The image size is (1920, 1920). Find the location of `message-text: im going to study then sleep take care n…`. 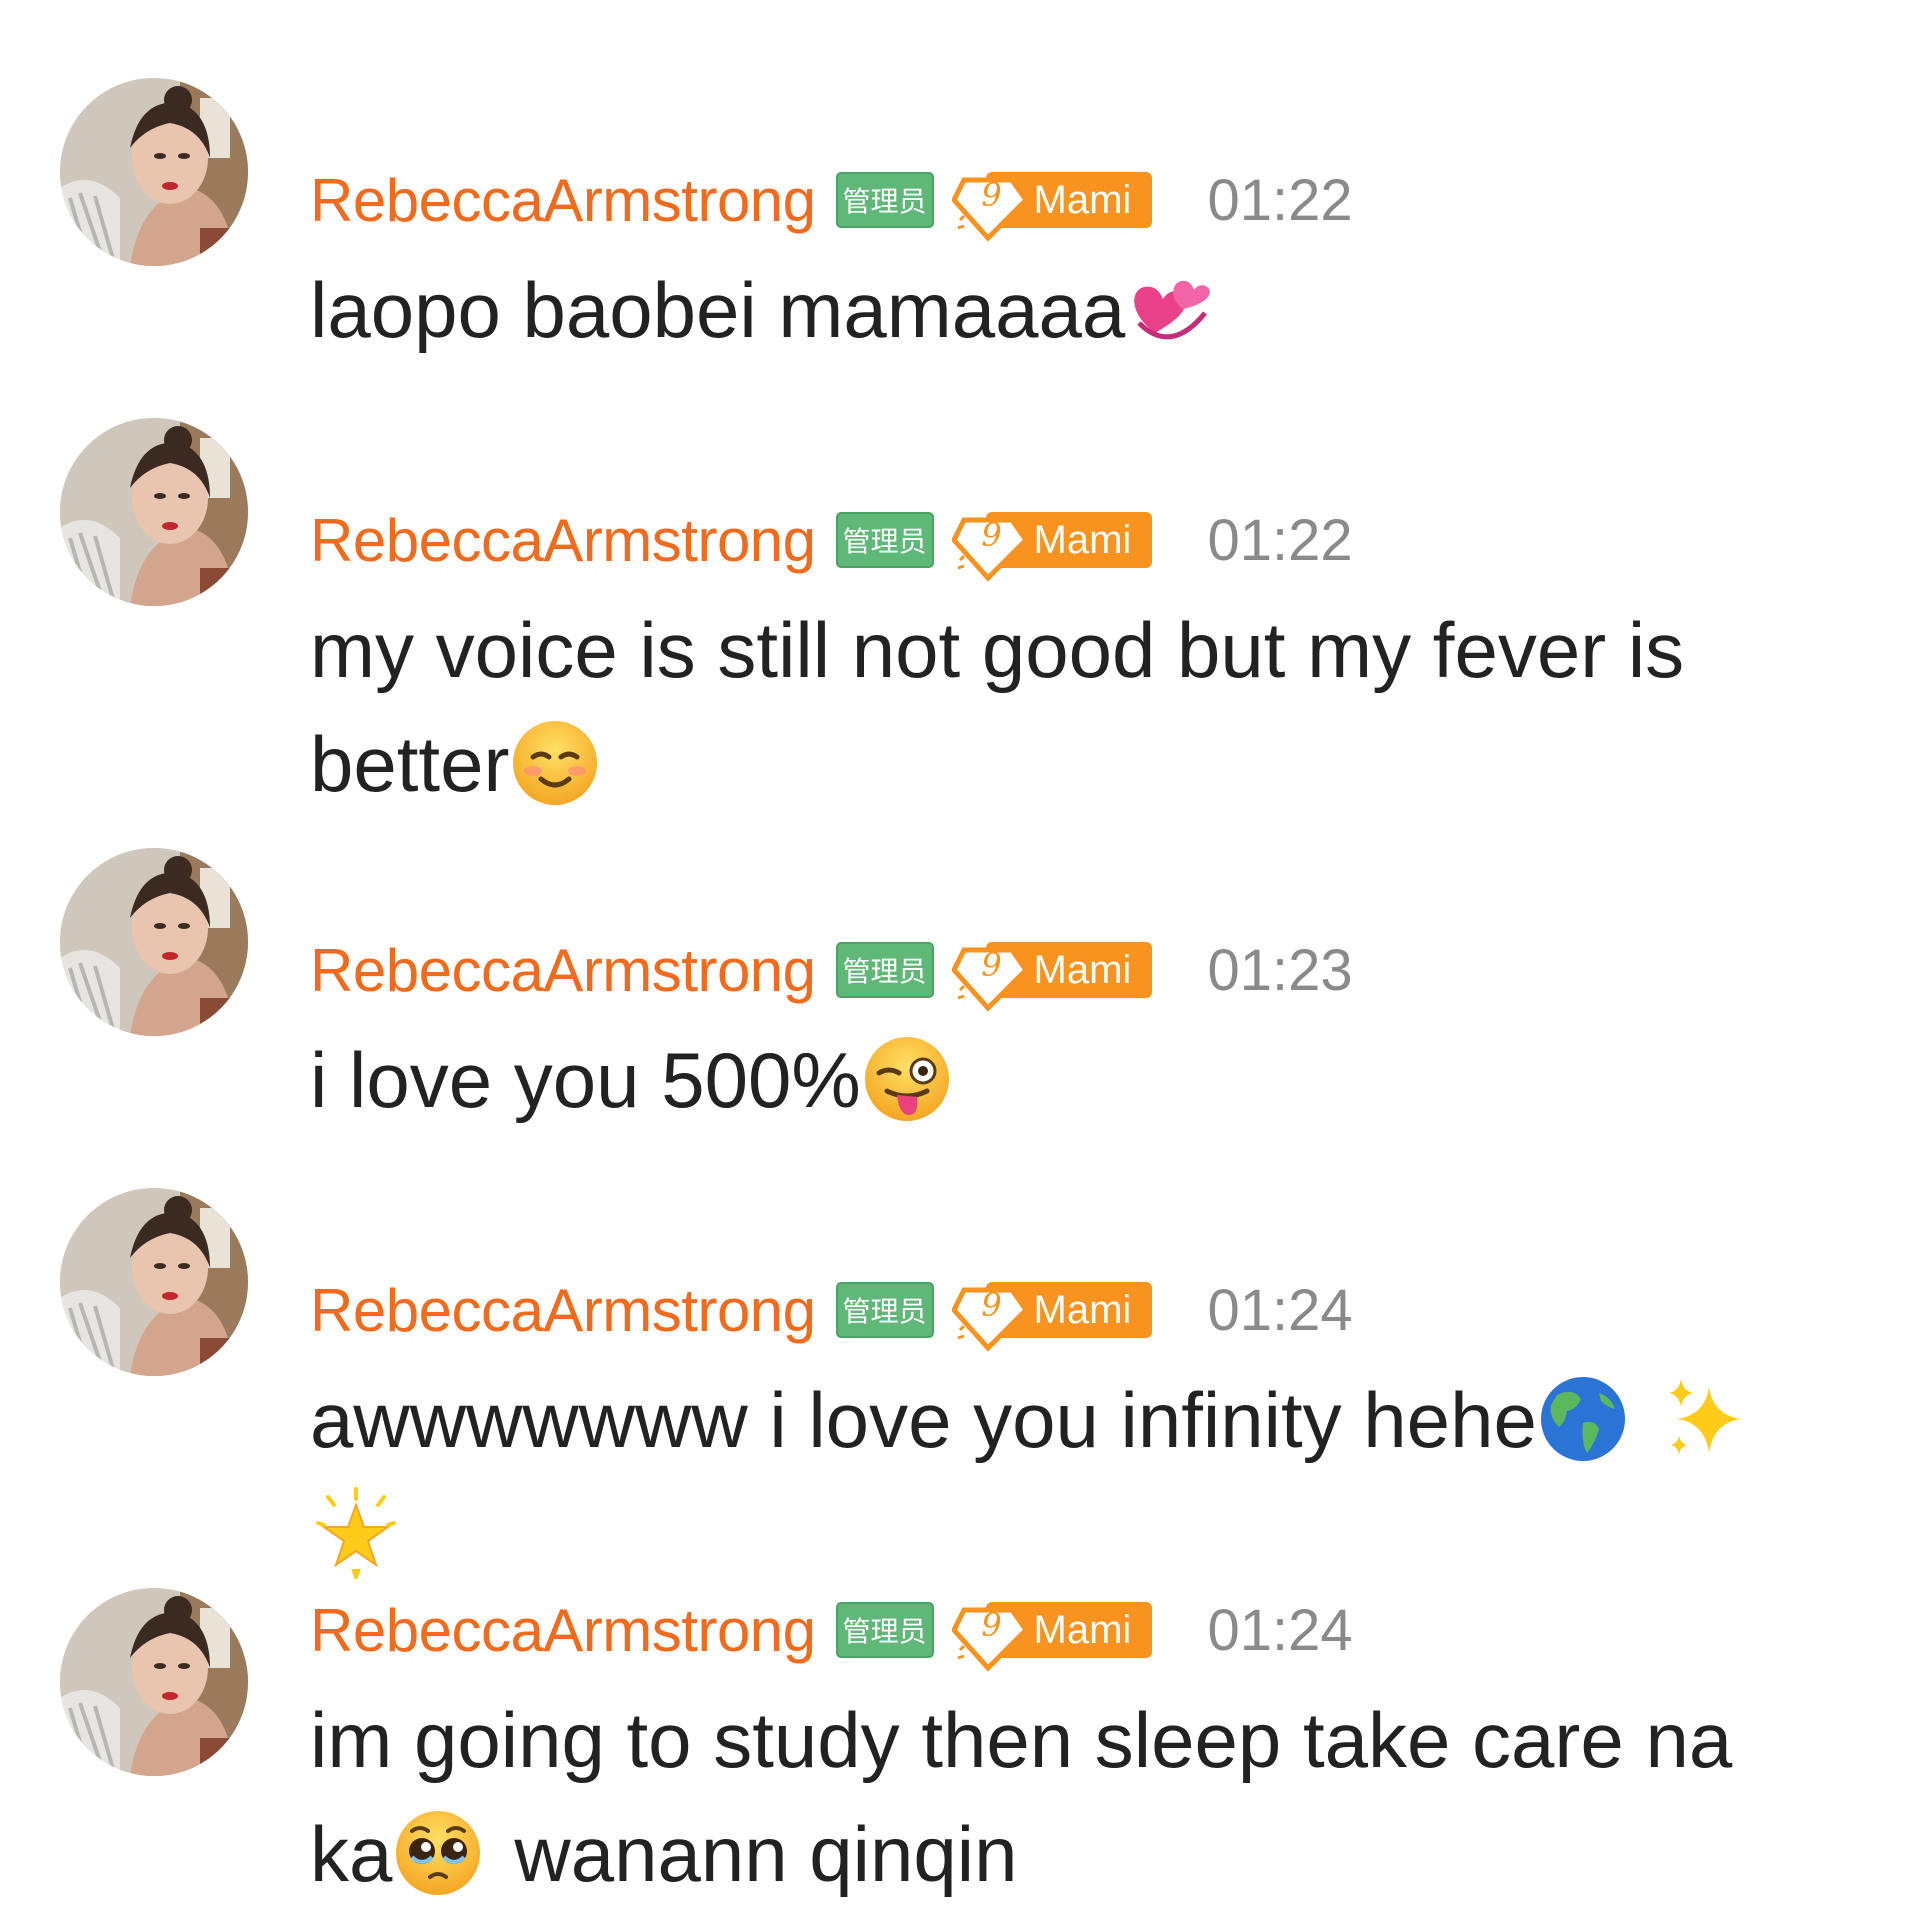

message-text: im going to study then sleep take care n… is located at coordinates (1090, 1797).